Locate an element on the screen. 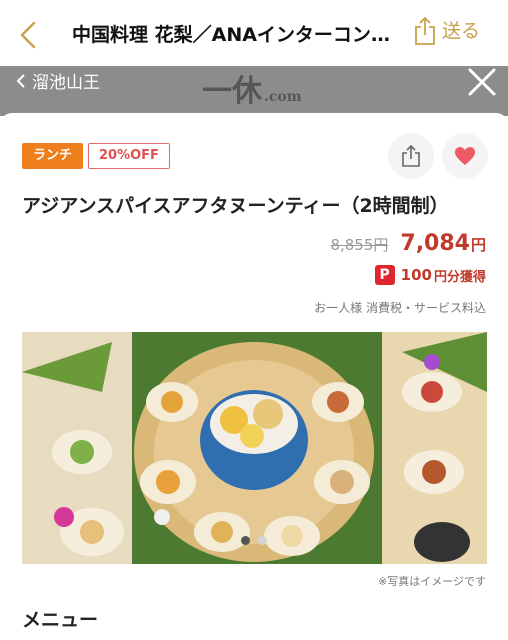  discount-tag: 20%OFF is located at coordinates (129, 156).